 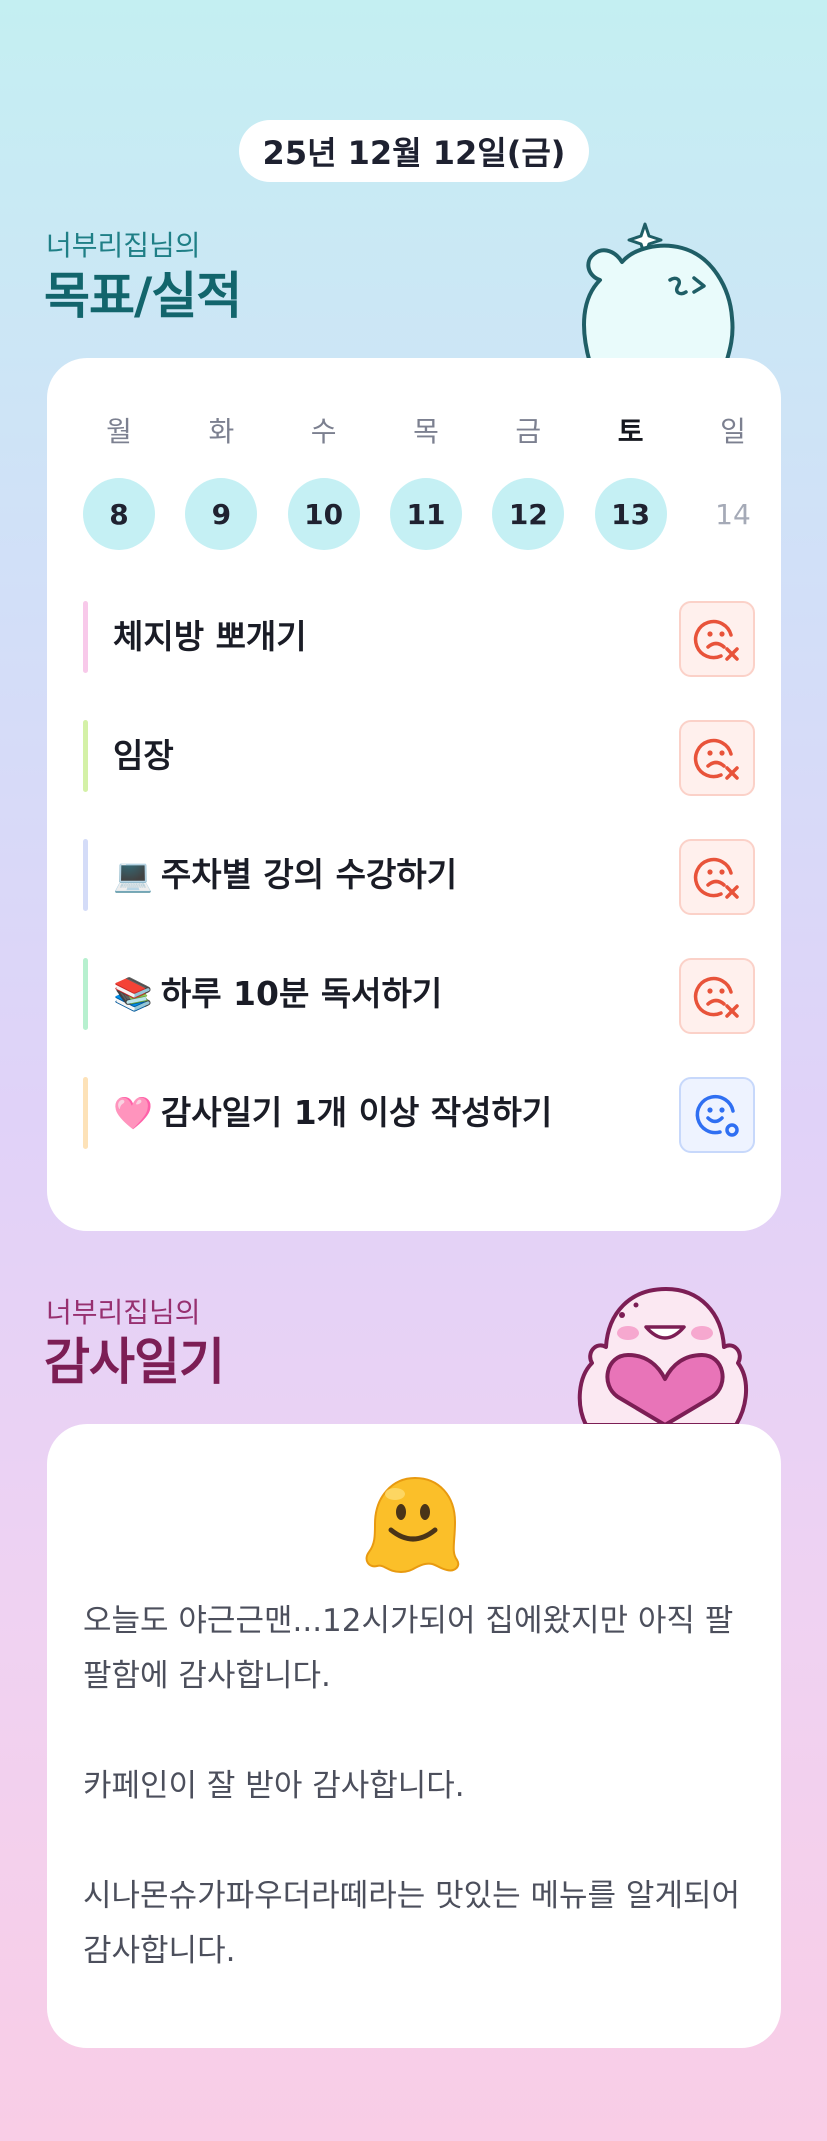 I want to click on goal-item: 체지방 뽀개기, so click(x=419, y=639).